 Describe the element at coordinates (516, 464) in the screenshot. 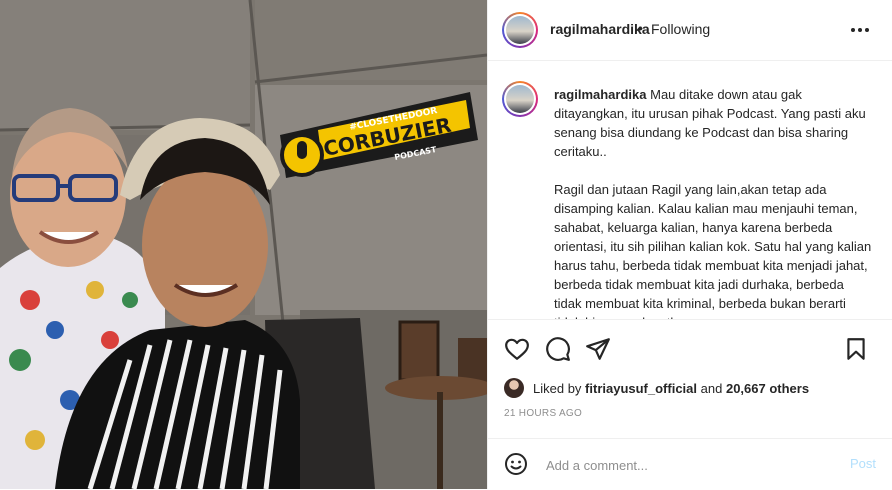

I see `smiley-icon` at that location.